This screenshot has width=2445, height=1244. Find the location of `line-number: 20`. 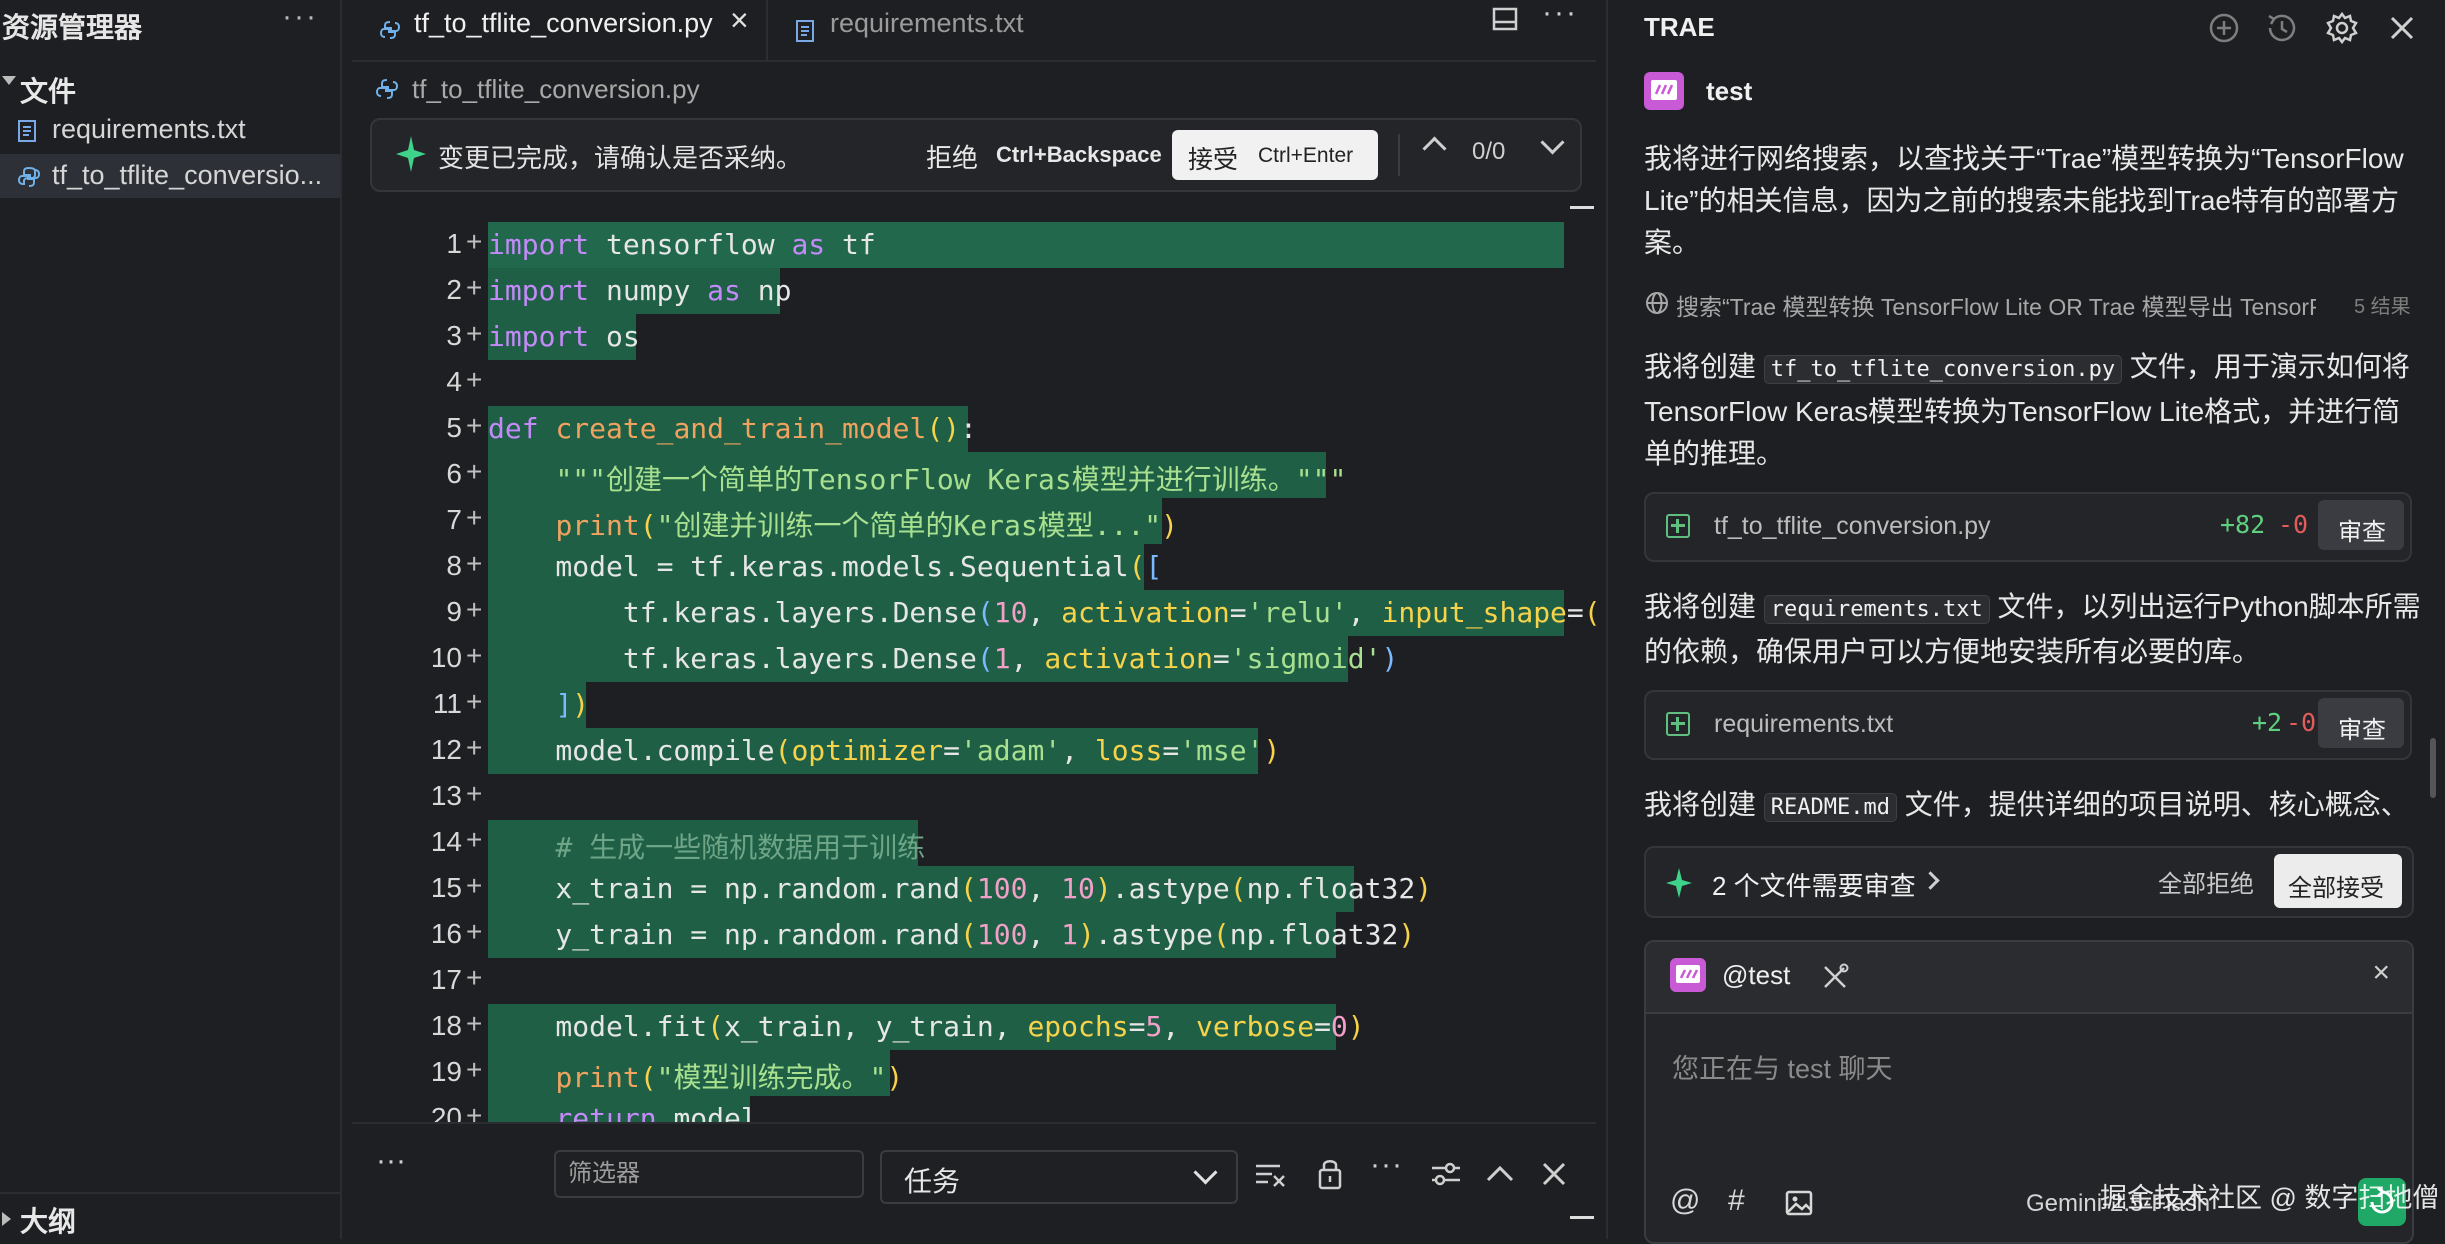

line-number: 20 is located at coordinates (446, 1112).